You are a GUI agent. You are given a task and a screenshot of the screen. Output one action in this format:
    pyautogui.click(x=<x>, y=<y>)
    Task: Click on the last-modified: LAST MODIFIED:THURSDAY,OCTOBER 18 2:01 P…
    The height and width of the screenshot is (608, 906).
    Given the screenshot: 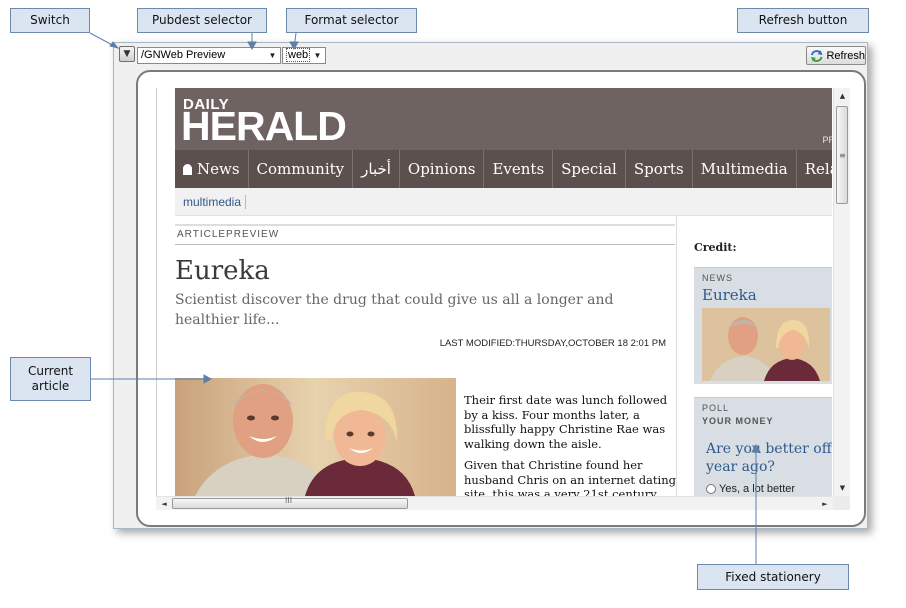 What is the action you would take?
    pyautogui.click(x=552, y=343)
    